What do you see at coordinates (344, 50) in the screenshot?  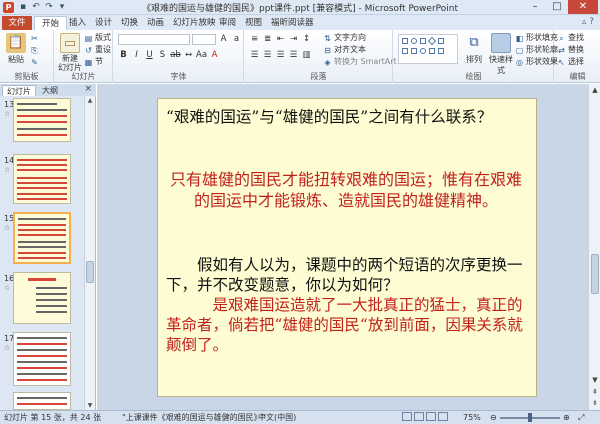 I see `align-text-button: ⊟ 对齐文本` at bounding box center [344, 50].